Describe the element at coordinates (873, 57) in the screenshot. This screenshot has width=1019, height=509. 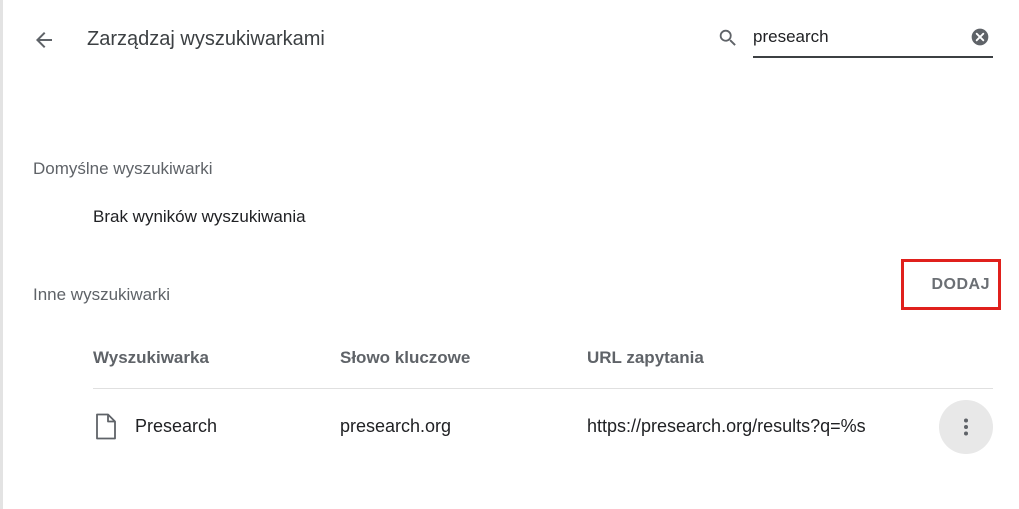
I see `search-underline` at that location.